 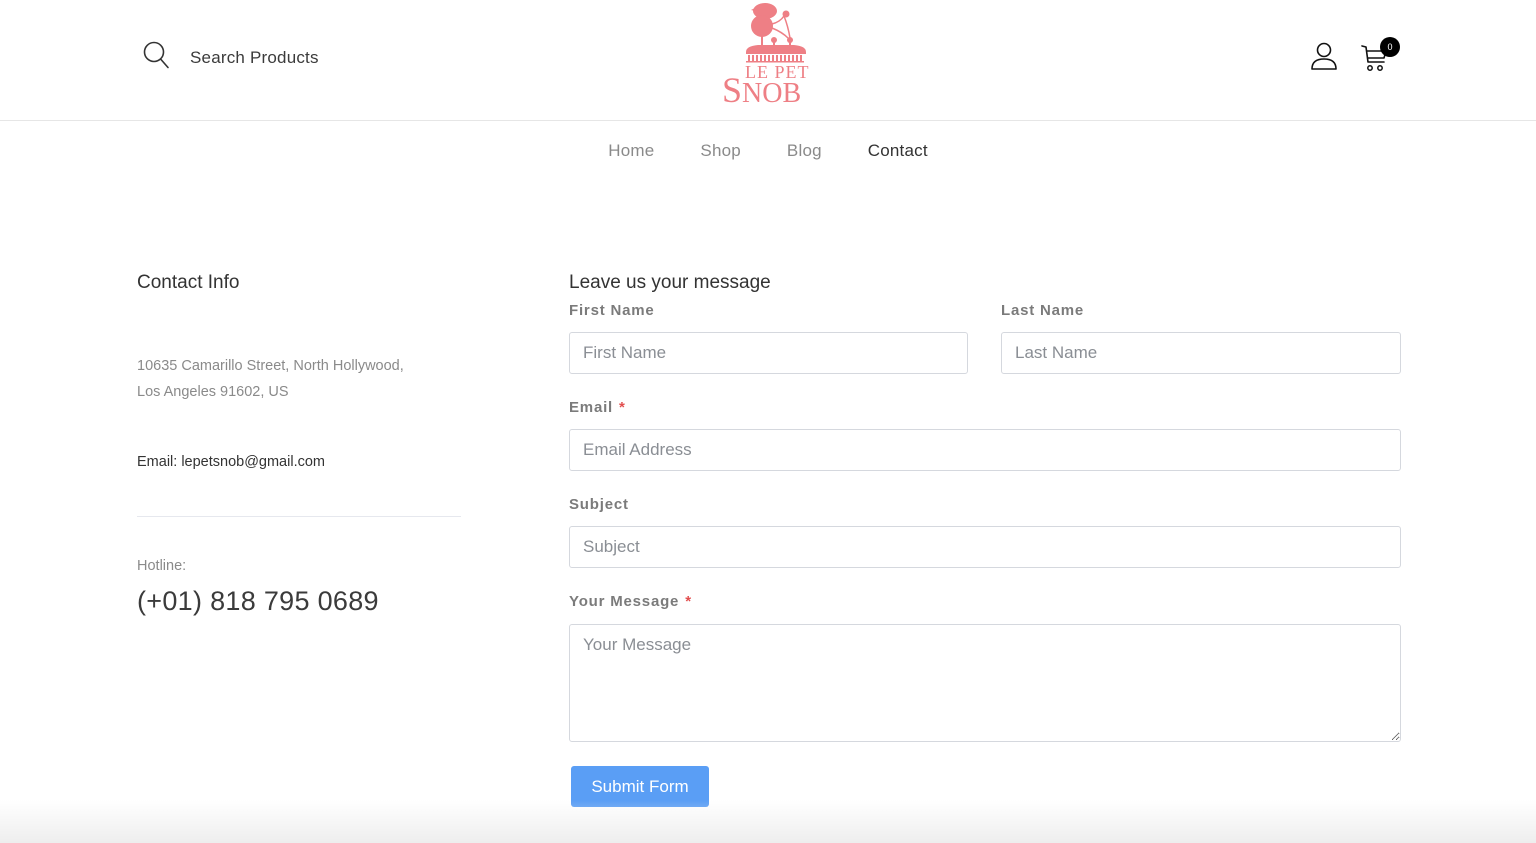 What do you see at coordinates (688, 601) in the screenshot?
I see `message-required-mark: *` at bounding box center [688, 601].